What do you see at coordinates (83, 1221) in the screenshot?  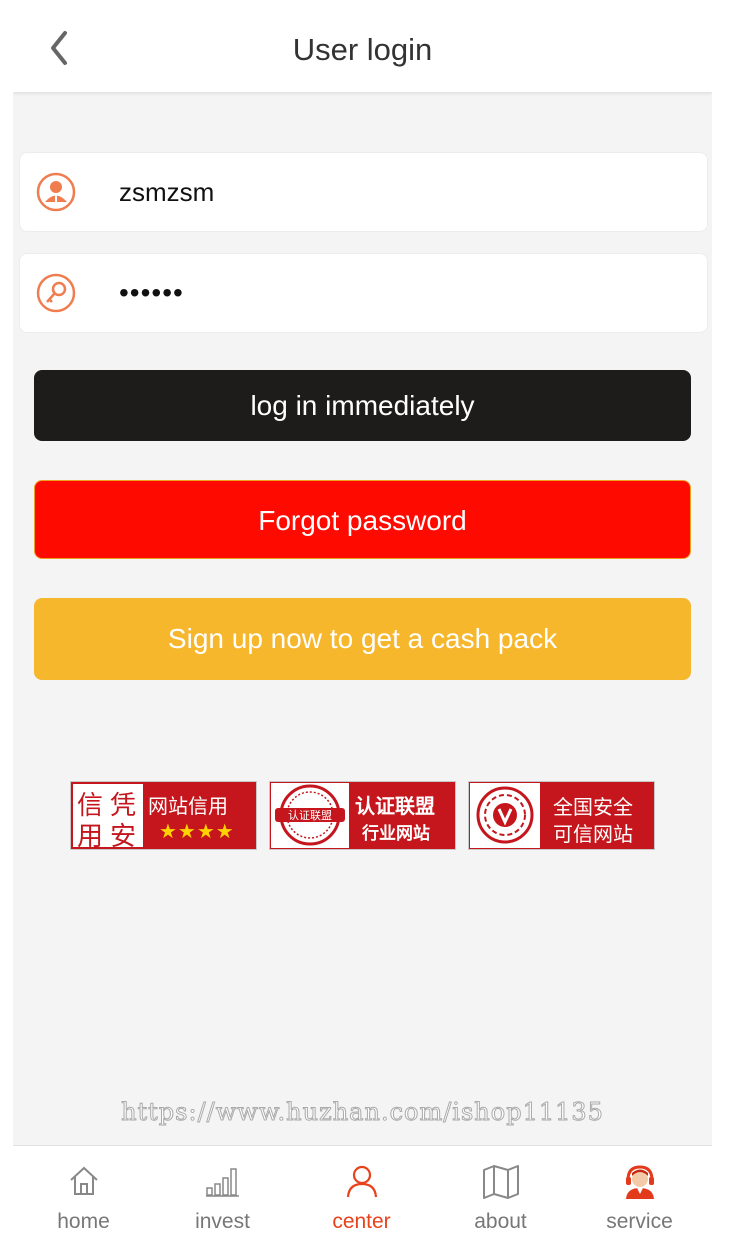 I see `tab-home-label: home` at bounding box center [83, 1221].